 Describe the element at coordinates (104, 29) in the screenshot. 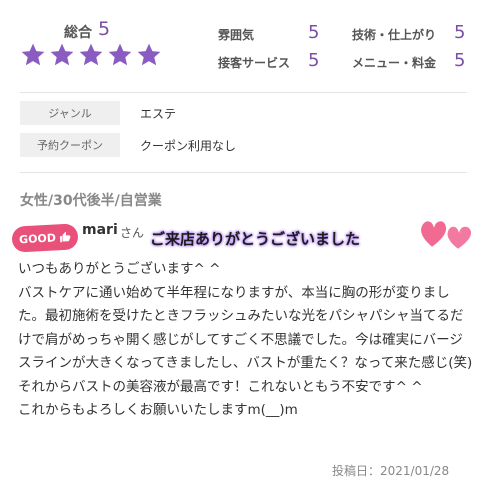

I see `overall-rating-value: 5` at that location.